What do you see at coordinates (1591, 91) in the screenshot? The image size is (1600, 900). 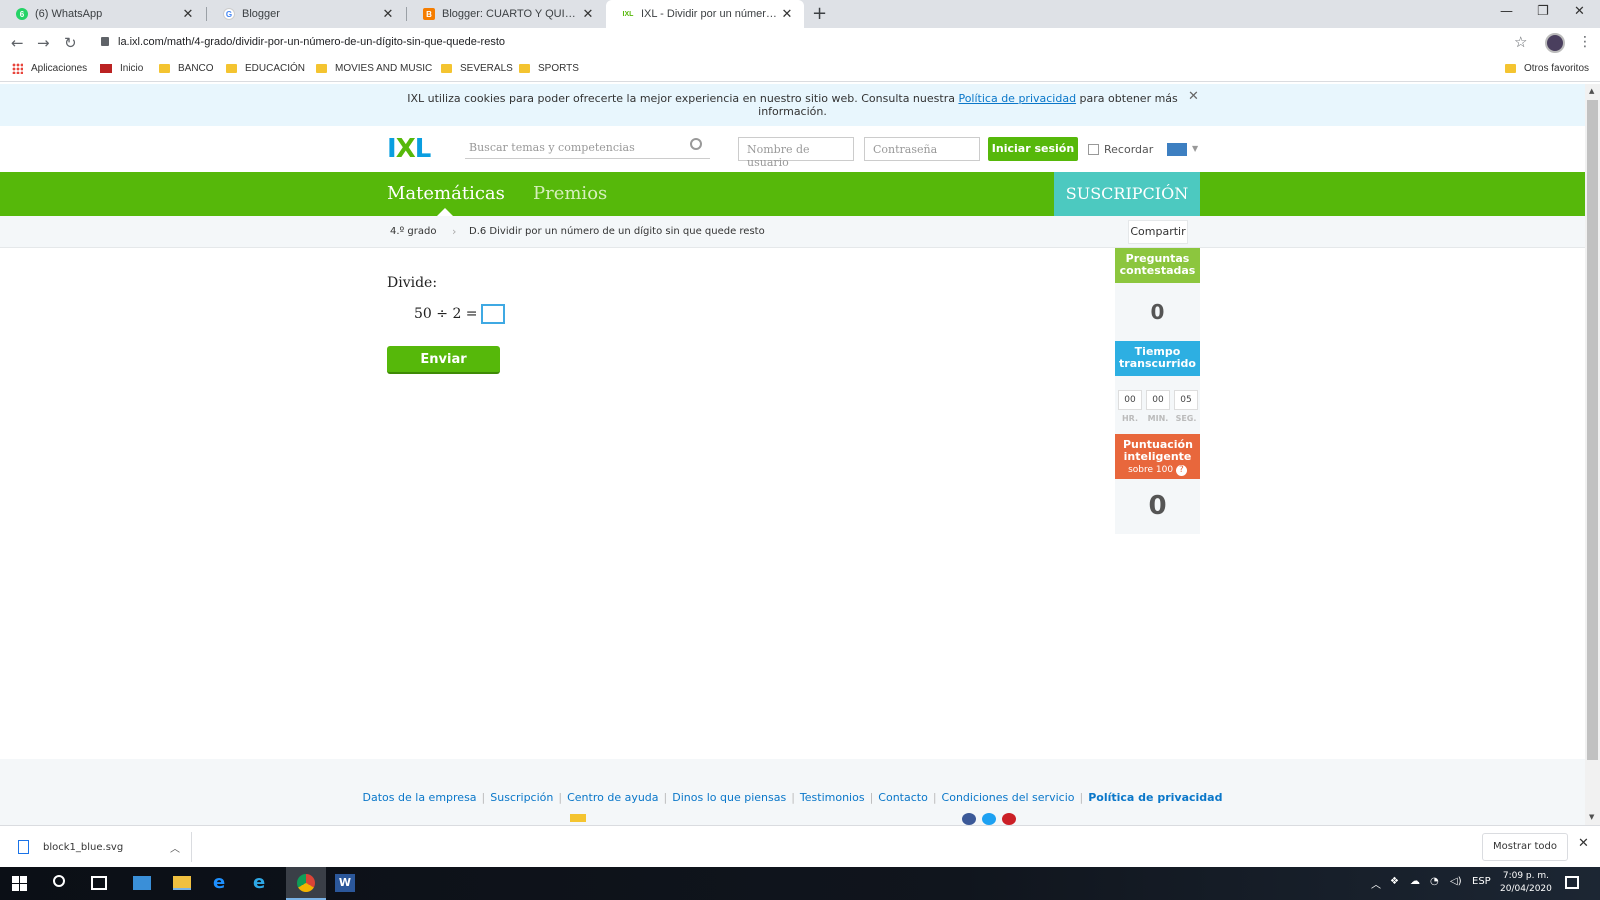 I see `scroll-up-icon: ▲` at bounding box center [1591, 91].